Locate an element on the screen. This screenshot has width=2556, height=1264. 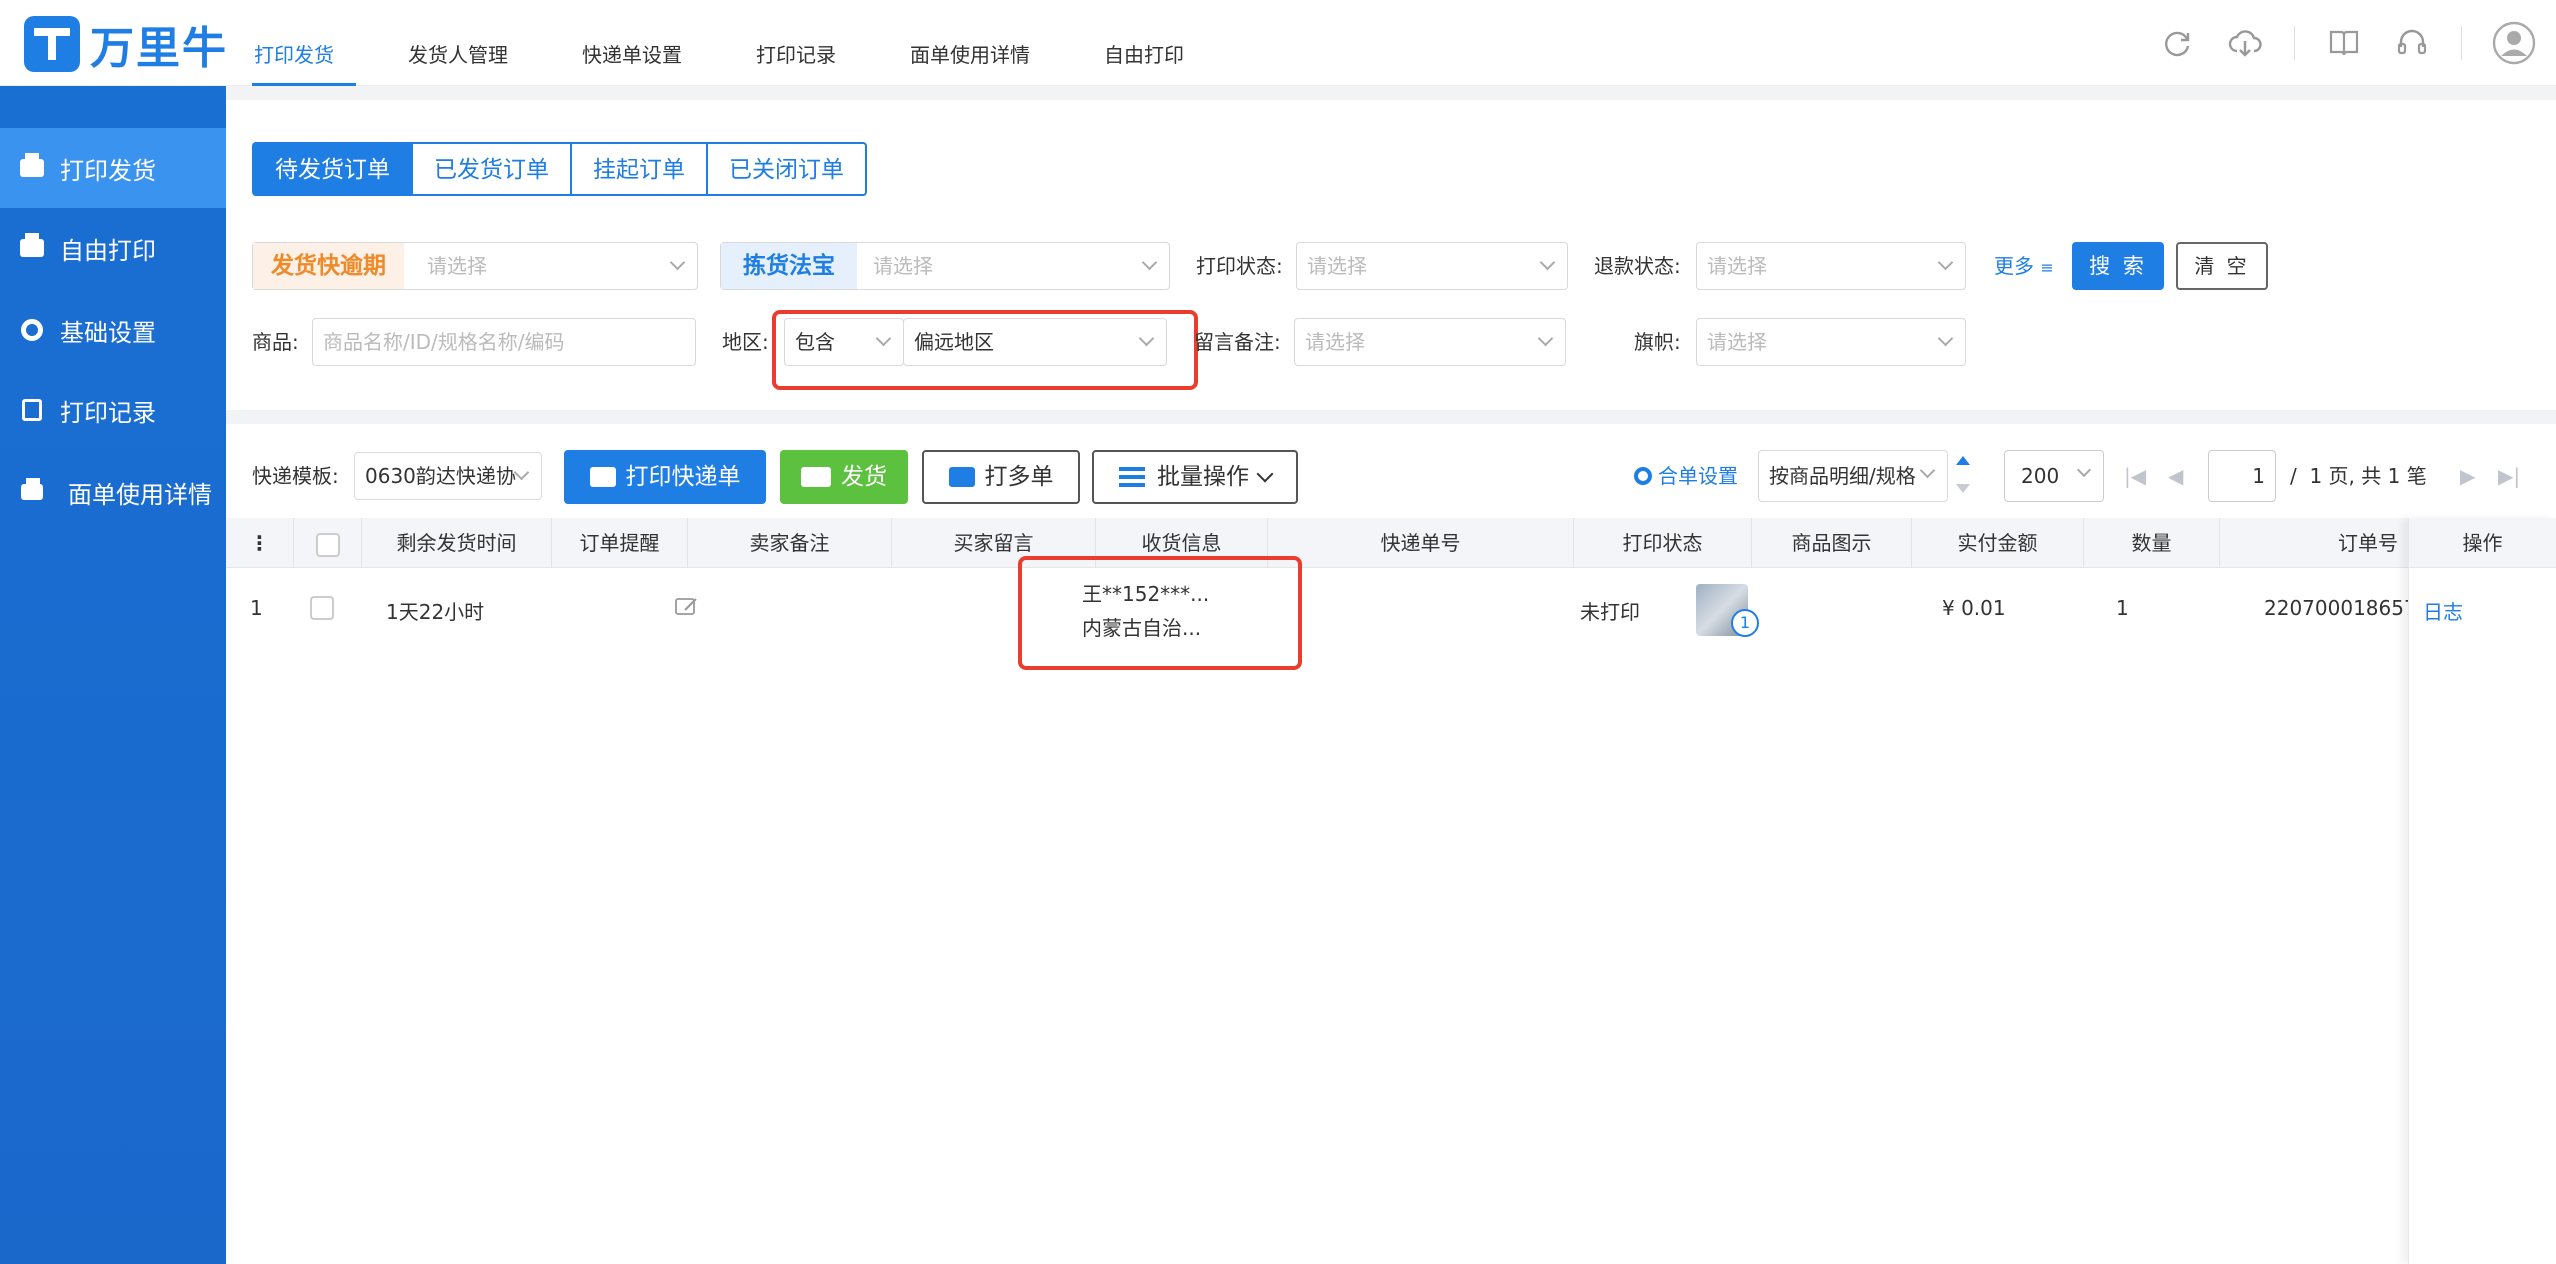
sidebar-item-label: 打印记录 is located at coordinates (108, 412).